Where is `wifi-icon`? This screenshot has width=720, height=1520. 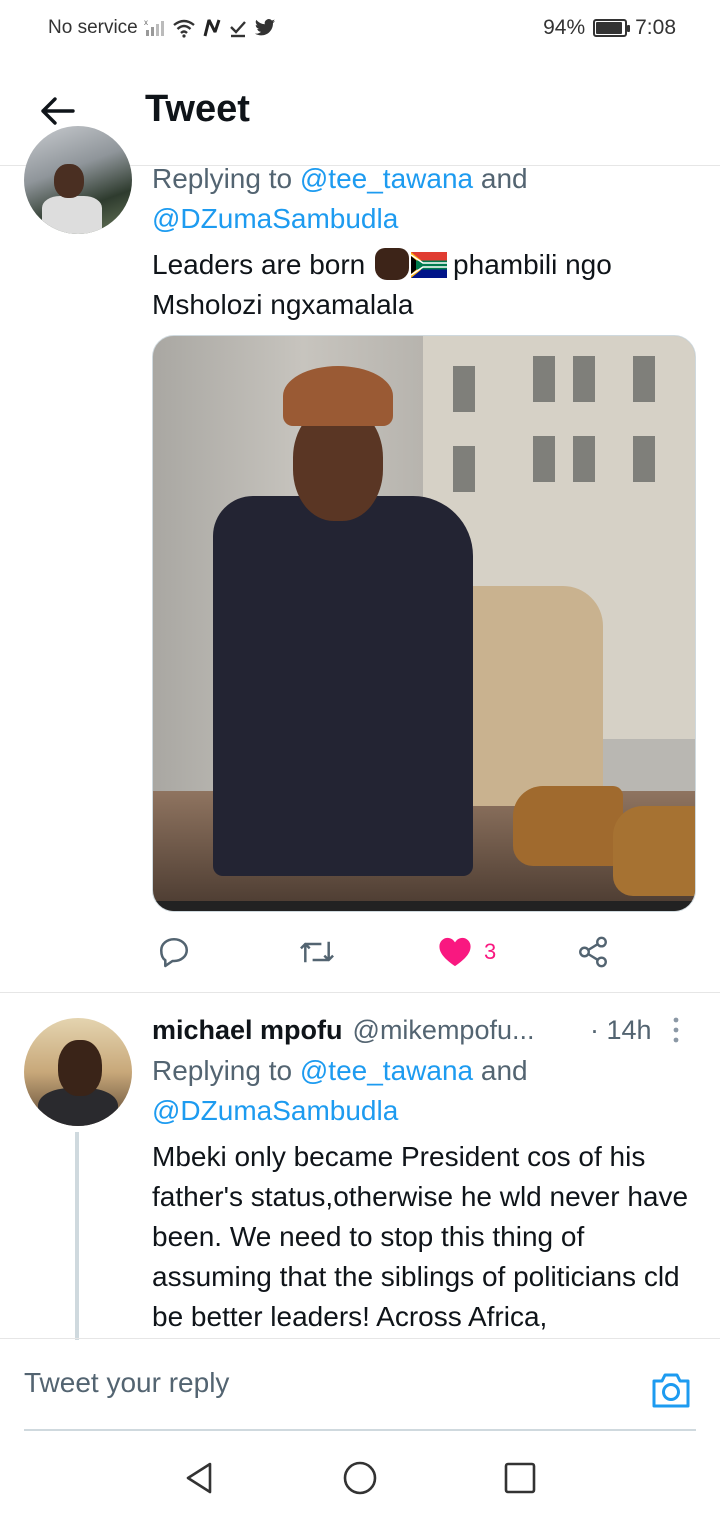 wifi-icon is located at coordinates (184, 28).